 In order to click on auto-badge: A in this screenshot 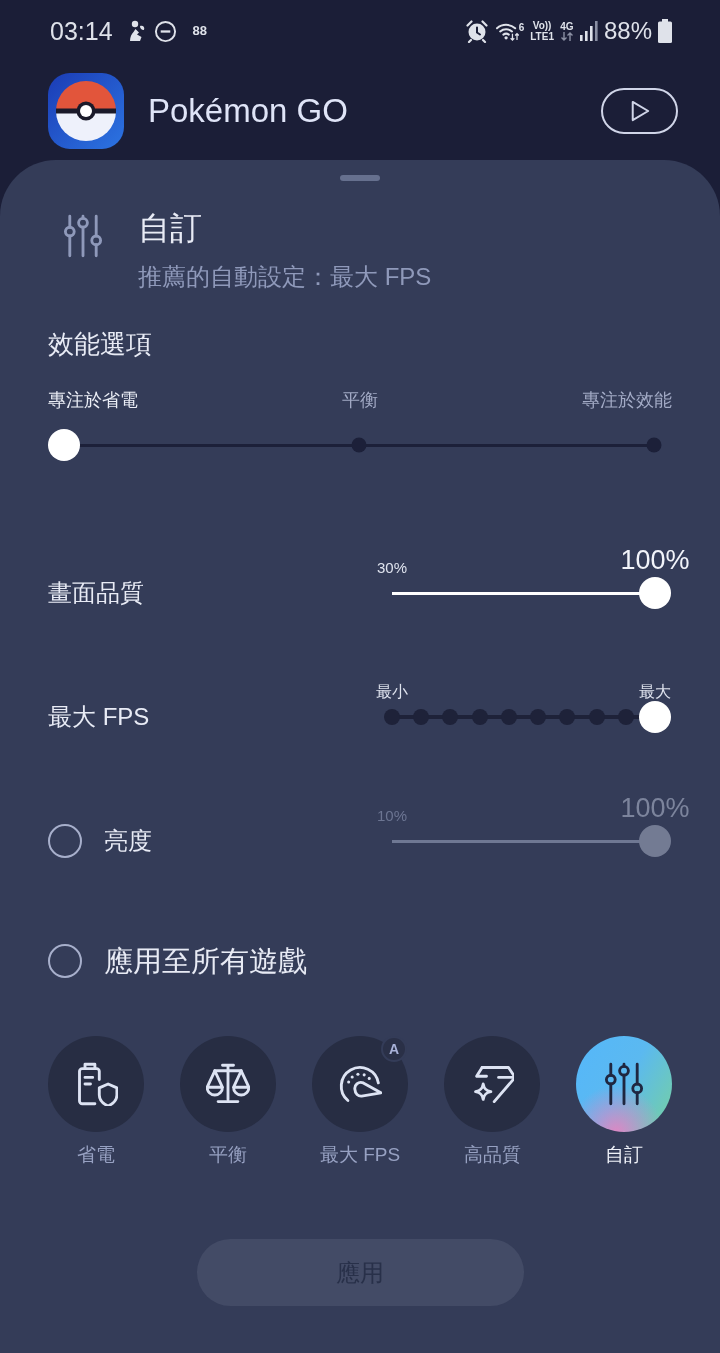, I will do `click(394, 1049)`.